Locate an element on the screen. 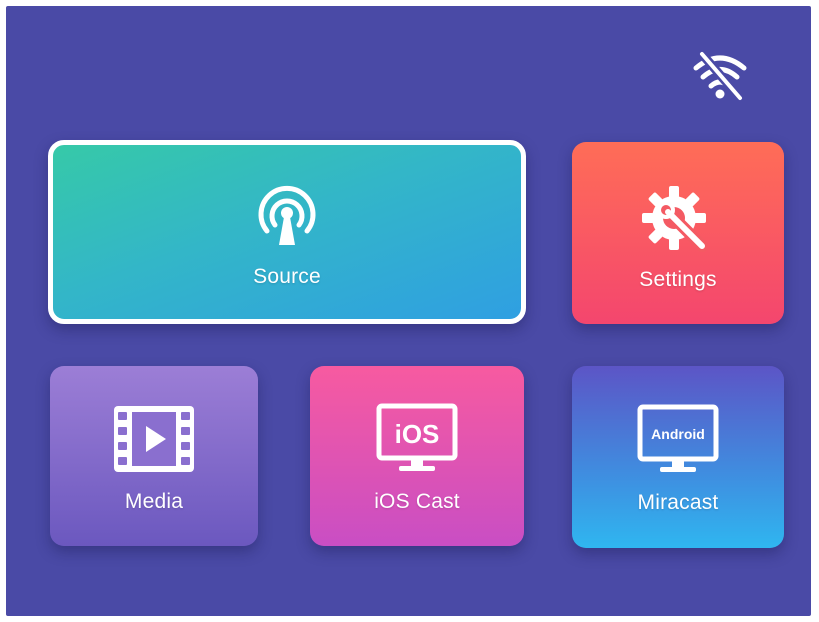 The image size is (819, 622). antenna-icon is located at coordinates (287, 215).